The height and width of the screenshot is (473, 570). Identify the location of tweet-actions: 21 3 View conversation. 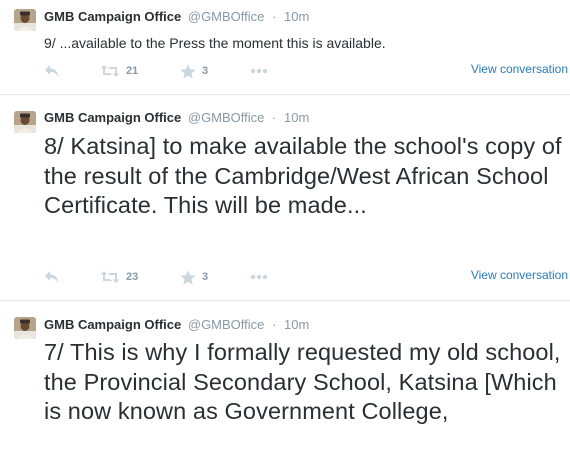
(306, 70).